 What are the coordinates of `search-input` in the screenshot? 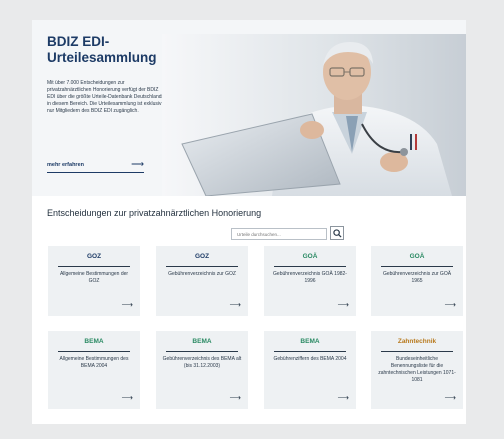 It's located at (279, 234).